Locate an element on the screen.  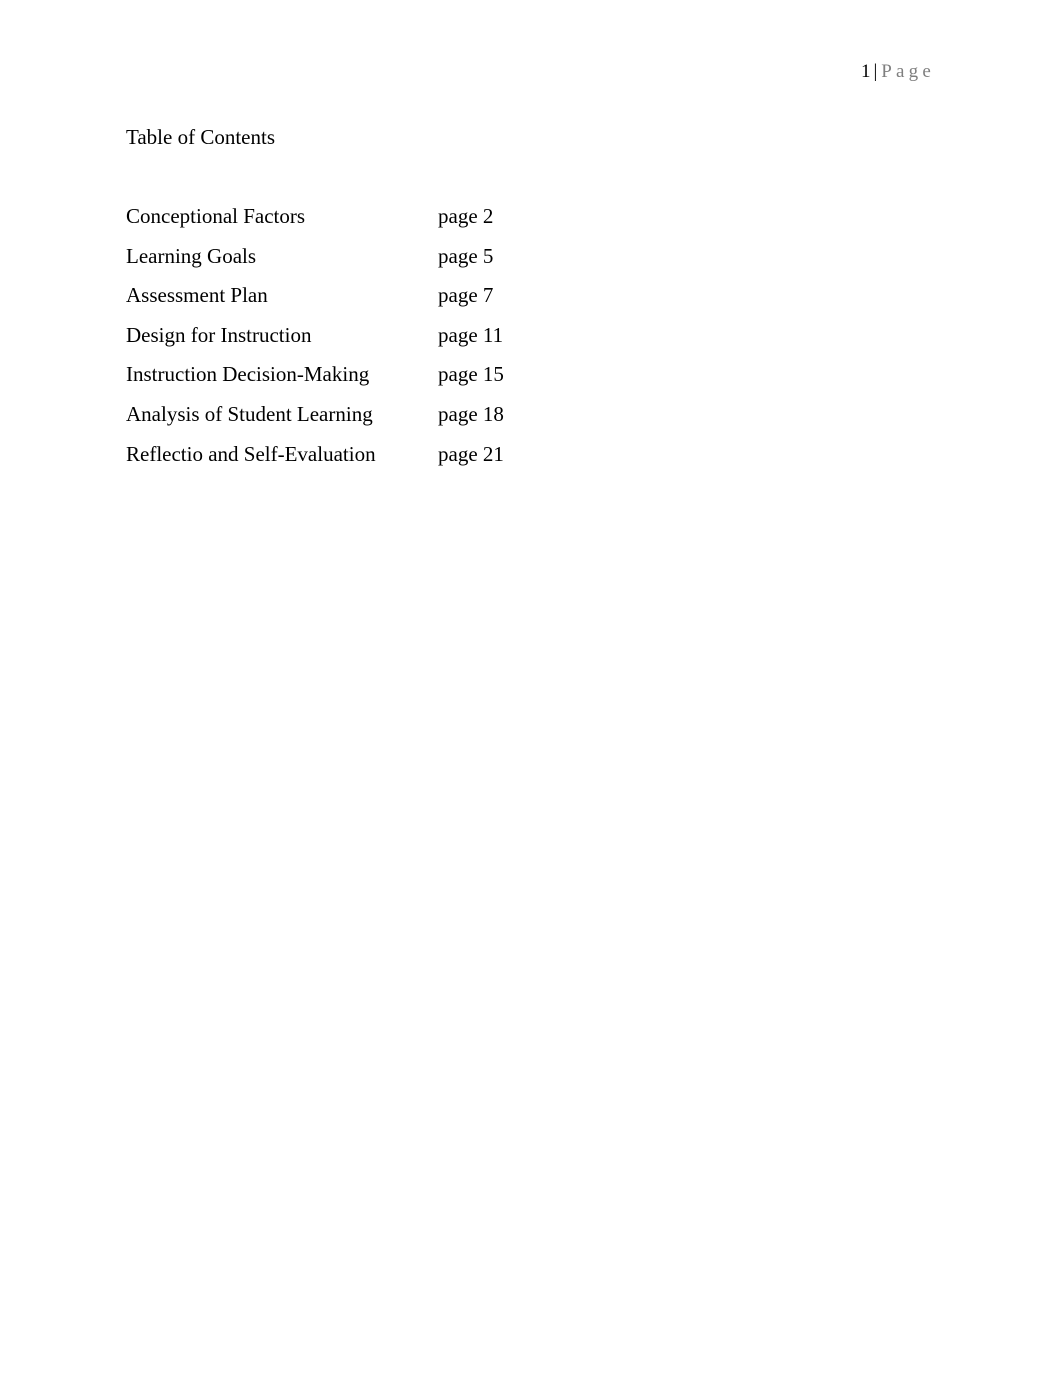
page-number: 1 is located at coordinates (865, 71).